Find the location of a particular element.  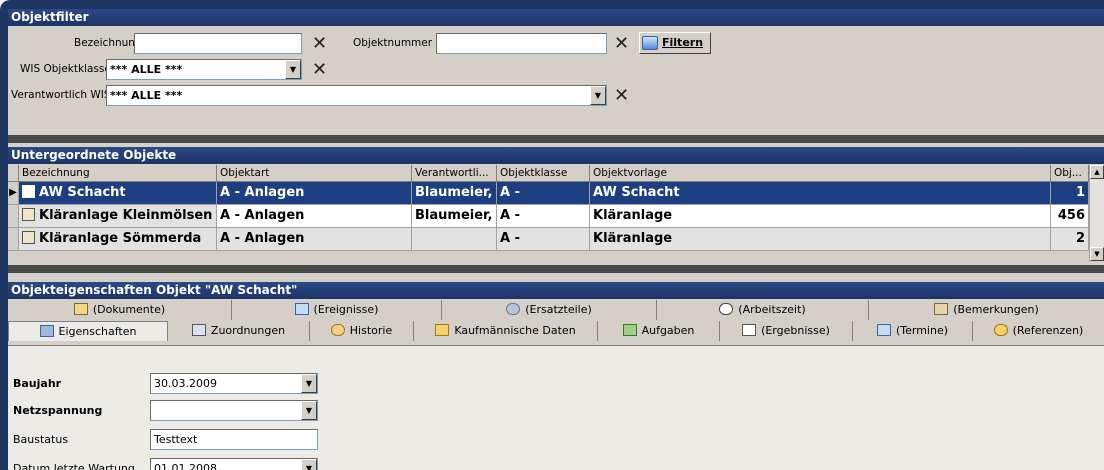

tab-bemerkungen: (Bemerkungen) is located at coordinates (986, 310).